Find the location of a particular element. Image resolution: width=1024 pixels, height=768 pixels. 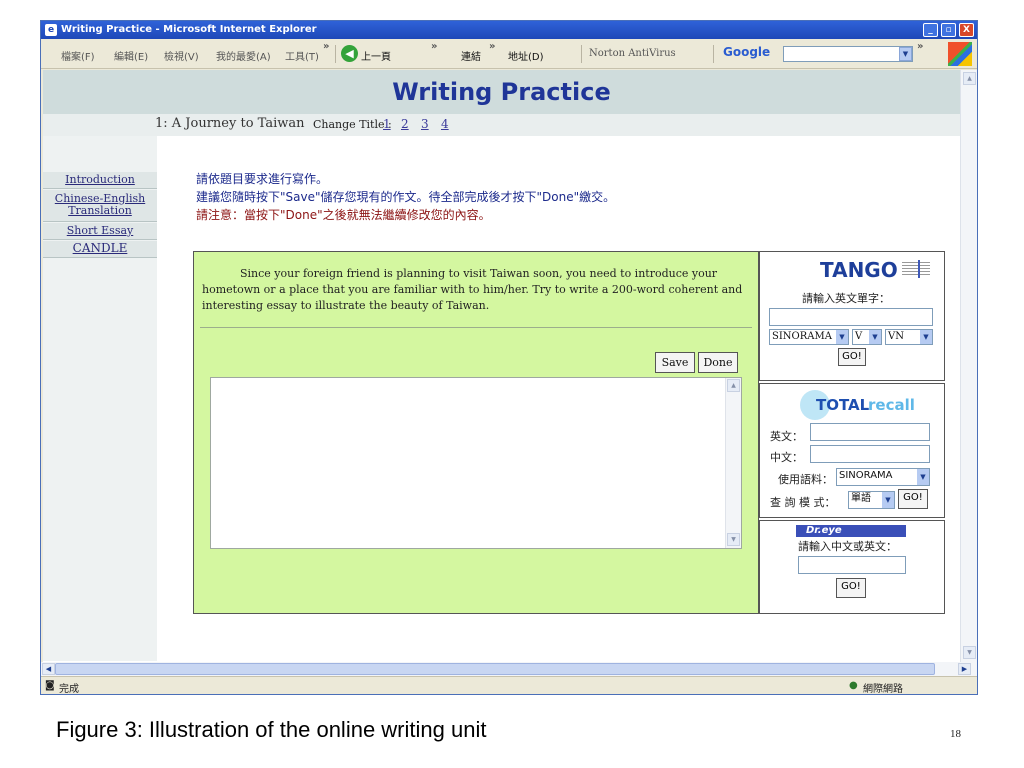

dreye-panel: Dr.eye 請輸入中文或英文： GO! is located at coordinates (852, 567).